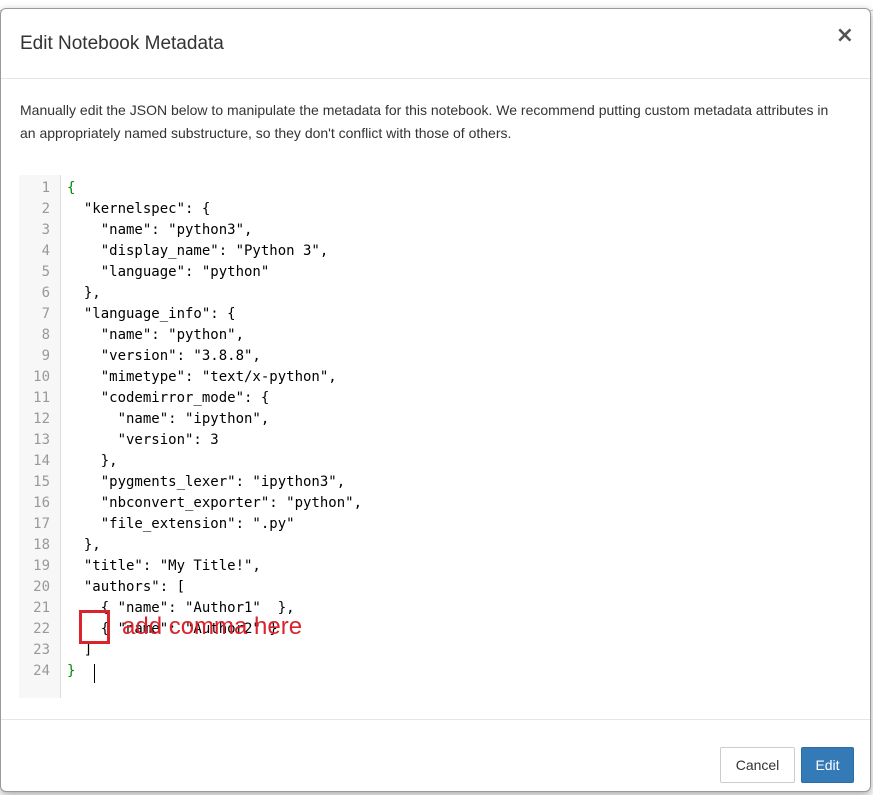 The width and height of the screenshot is (873, 795). Describe the element at coordinates (94, 627) in the screenshot. I see `annotation-highlight-box` at that location.